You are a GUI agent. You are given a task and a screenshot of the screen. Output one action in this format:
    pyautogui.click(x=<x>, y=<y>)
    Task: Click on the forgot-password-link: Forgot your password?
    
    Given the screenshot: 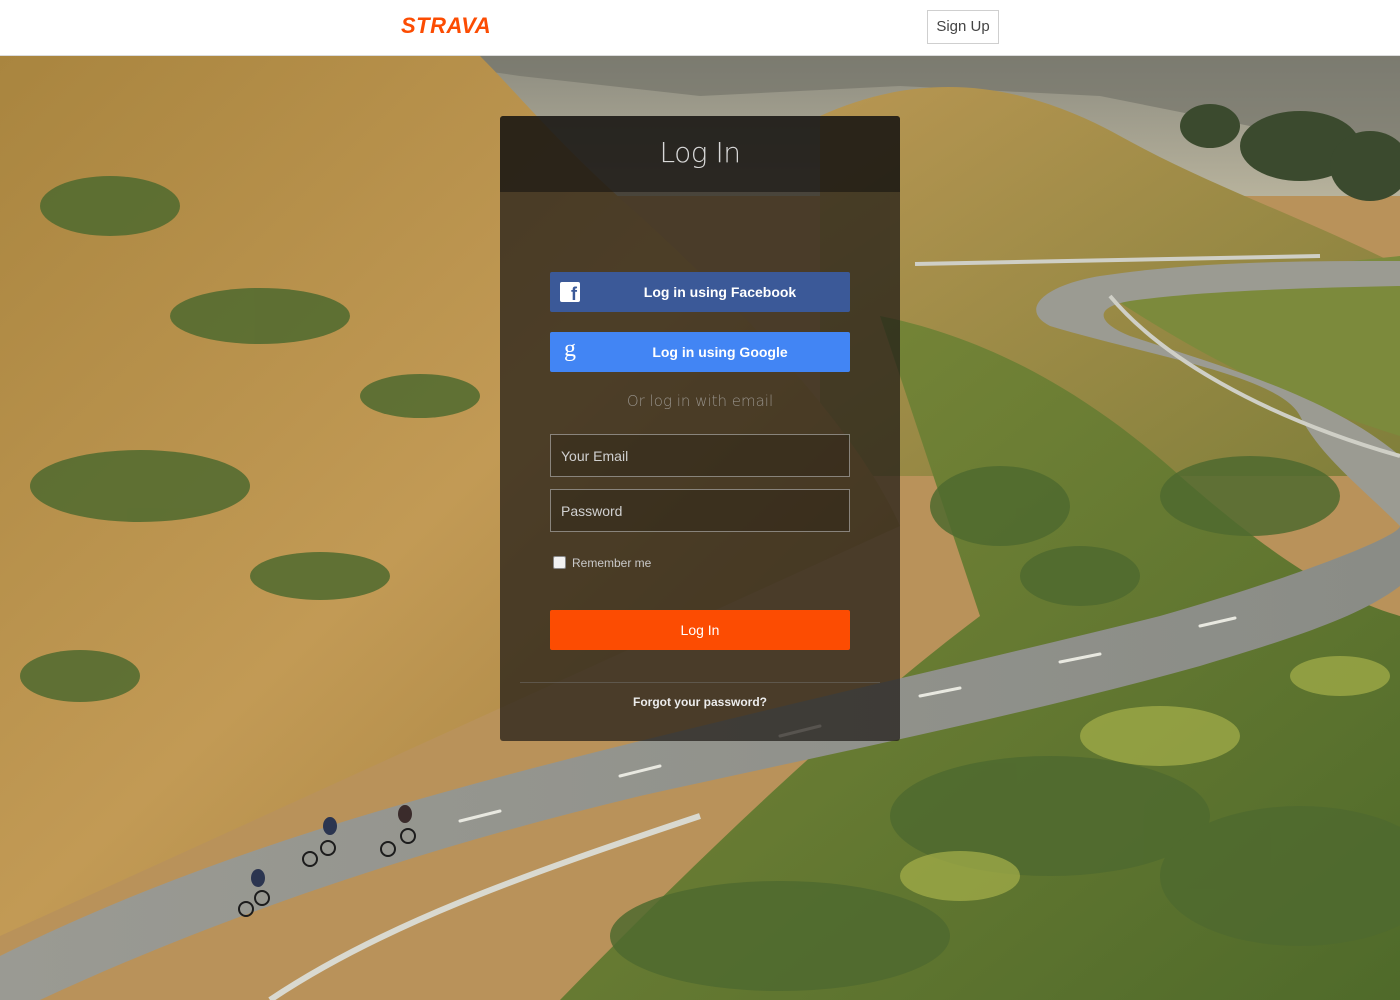 What is the action you would take?
    pyautogui.click(x=700, y=702)
    